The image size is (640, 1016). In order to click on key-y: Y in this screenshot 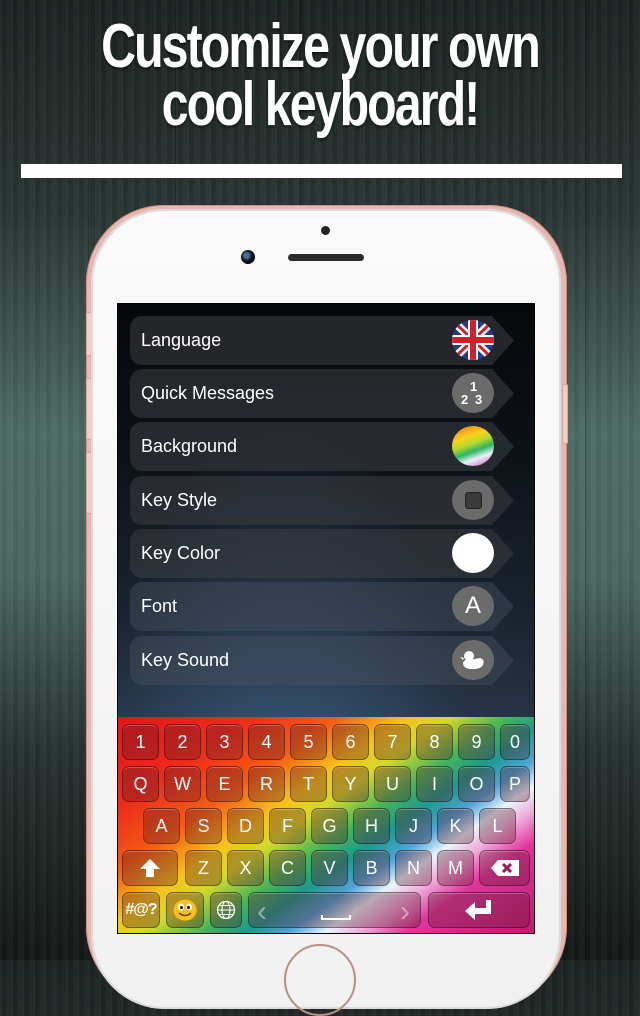, I will do `click(350, 784)`.